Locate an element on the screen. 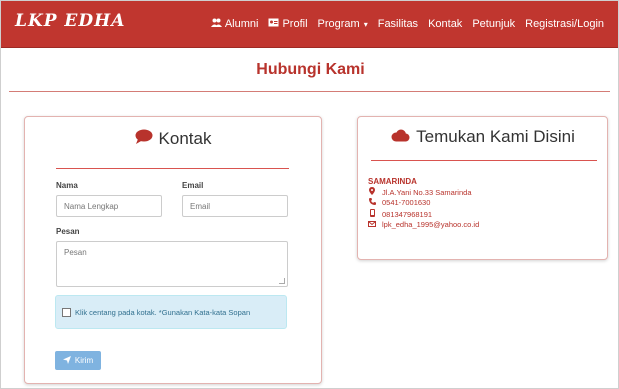  nav-item-profil: Profil is located at coordinates (288, 24).